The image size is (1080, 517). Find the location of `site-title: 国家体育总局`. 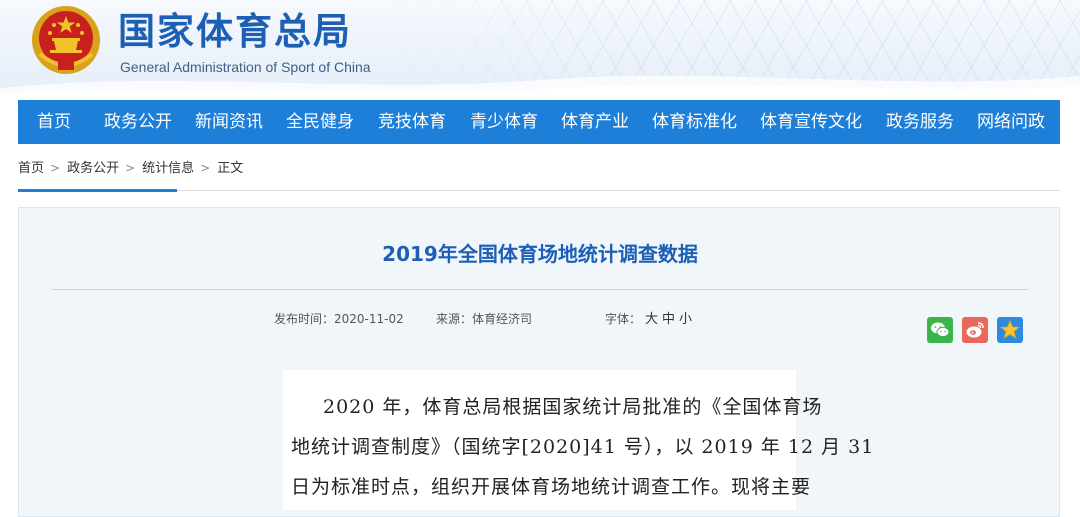

site-title: 国家体育总局 is located at coordinates (235, 32).